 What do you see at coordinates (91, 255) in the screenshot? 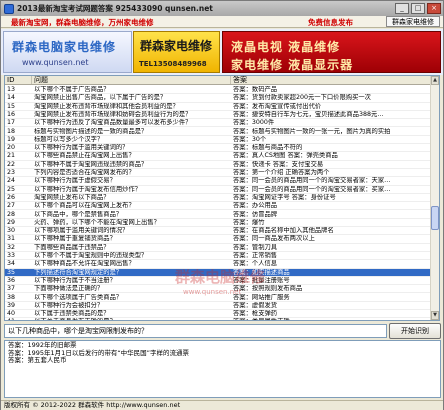
I see `cell-question: 以下哪个不属于淘宝规则中的违规类型？` at bounding box center [91, 255].